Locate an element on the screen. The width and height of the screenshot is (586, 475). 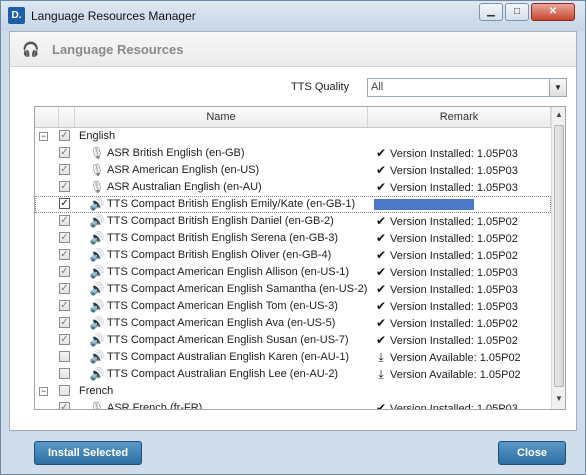
title-bar: D. Language Resources Manager ▁ □ ✕ is located at coordinates (293, 16).